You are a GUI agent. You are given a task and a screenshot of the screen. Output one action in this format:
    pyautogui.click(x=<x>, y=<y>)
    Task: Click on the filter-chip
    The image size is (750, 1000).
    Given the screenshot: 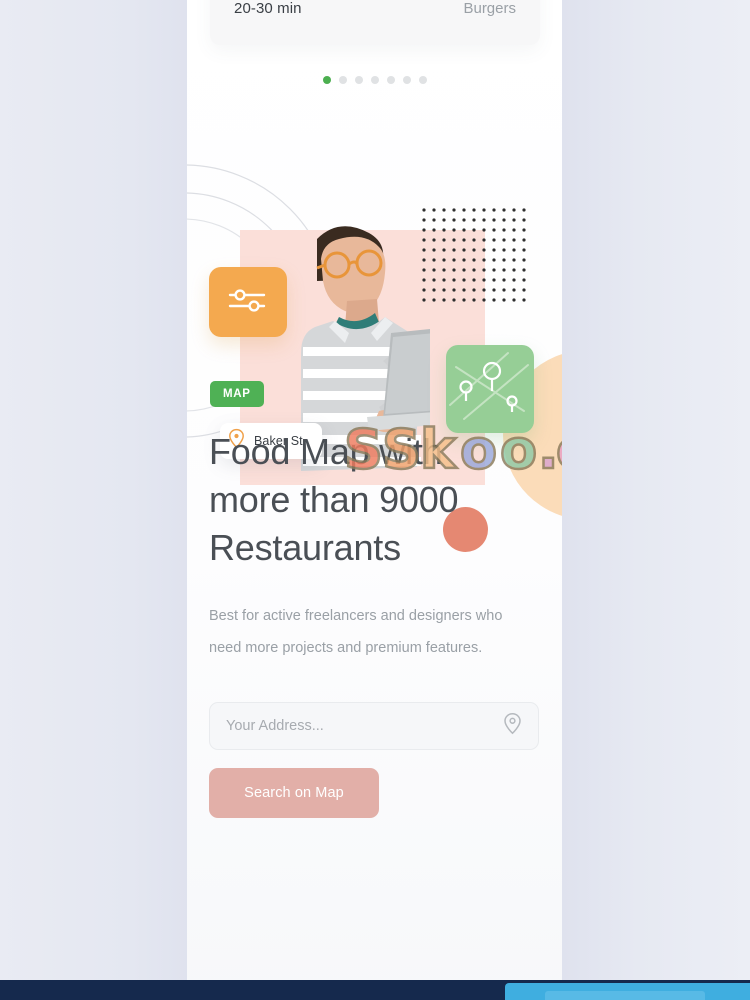 What is the action you would take?
    pyautogui.click(x=248, y=302)
    